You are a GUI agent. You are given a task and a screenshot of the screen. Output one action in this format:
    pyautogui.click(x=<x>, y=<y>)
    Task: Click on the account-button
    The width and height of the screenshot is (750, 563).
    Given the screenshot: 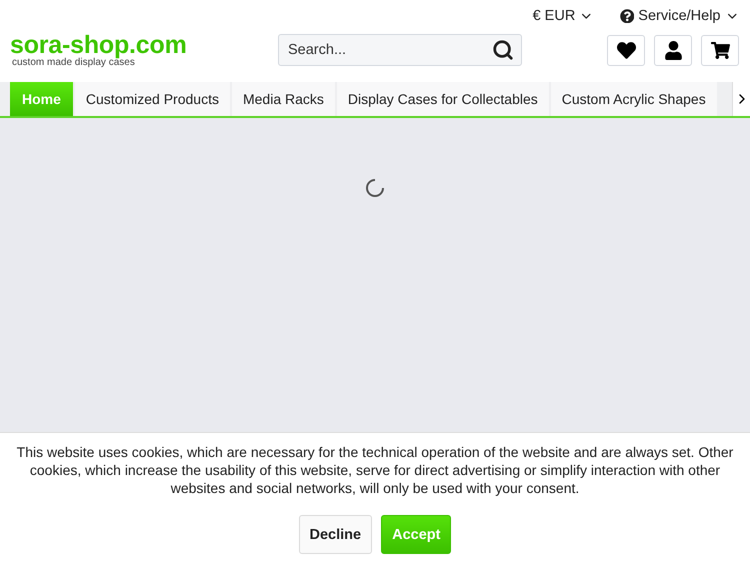 What is the action you would take?
    pyautogui.click(x=673, y=50)
    